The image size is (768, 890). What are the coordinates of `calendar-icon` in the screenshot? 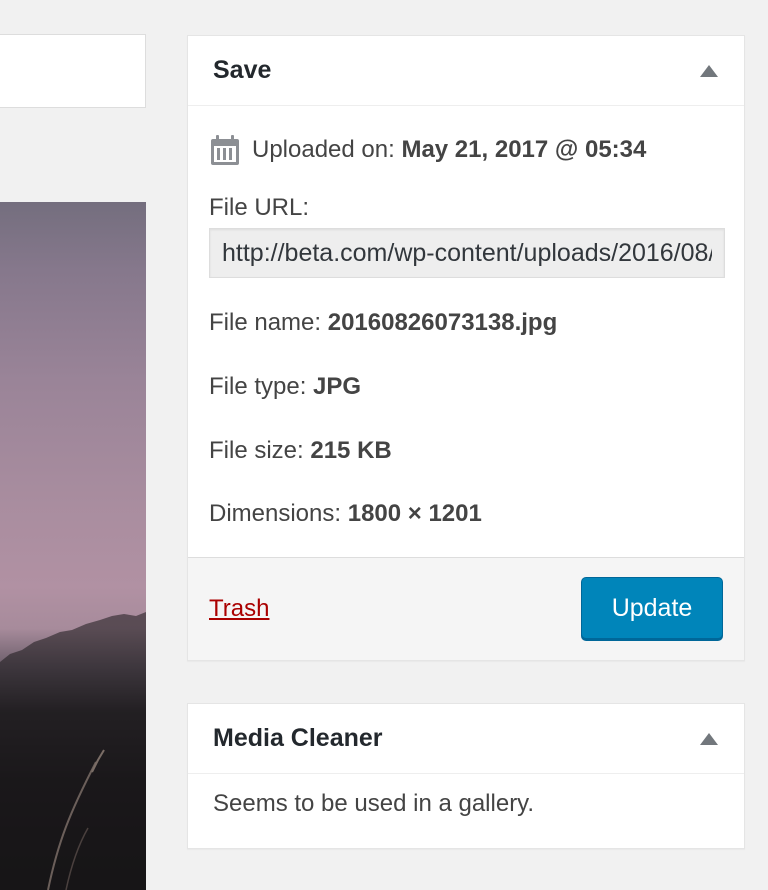 It's located at (225, 150).